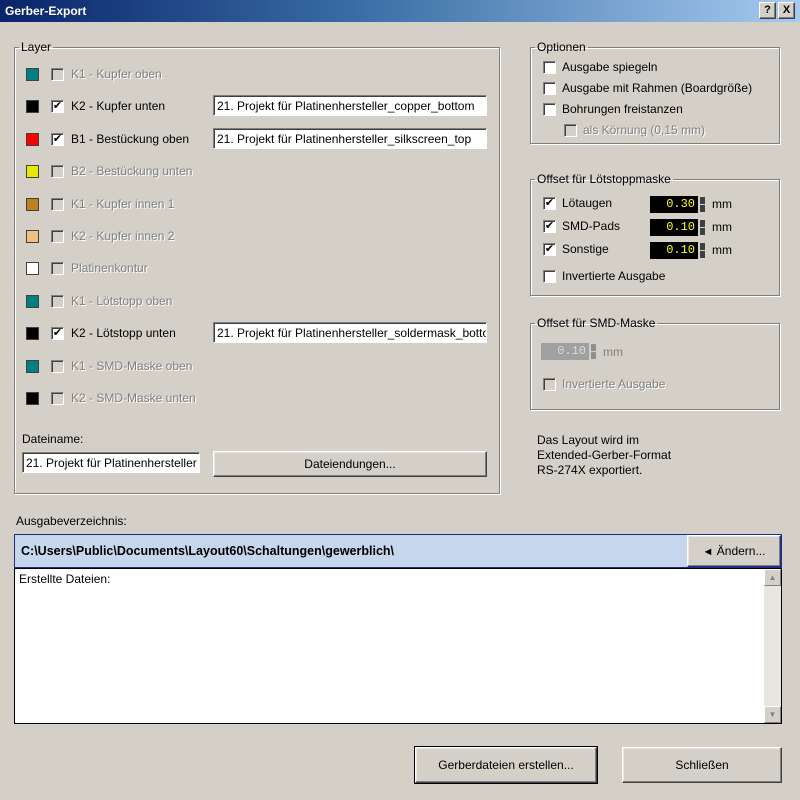 This screenshot has height=800, width=800. What do you see at coordinates (549, 88) in the screenshot?
I see `frame-output-checkbox` at bounding box center [549, 88].